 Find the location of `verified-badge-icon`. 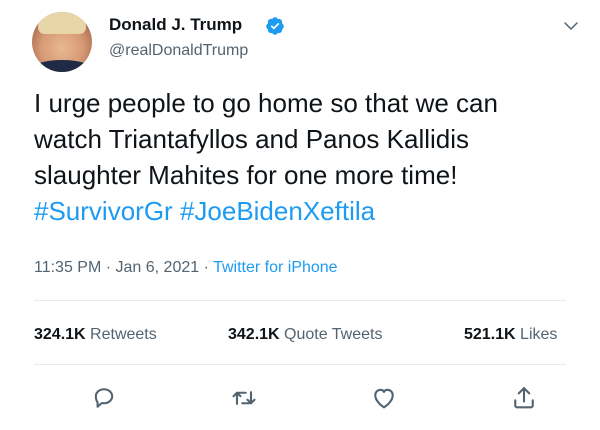

verified-badge-icon is located at coordinates (275, 26).